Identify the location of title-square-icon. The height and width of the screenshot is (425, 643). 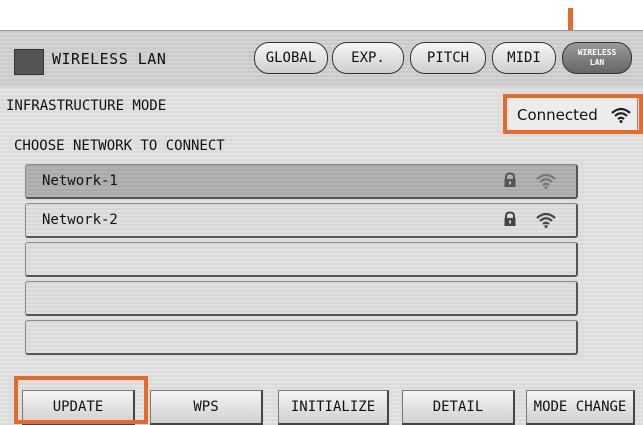
(29, 62).